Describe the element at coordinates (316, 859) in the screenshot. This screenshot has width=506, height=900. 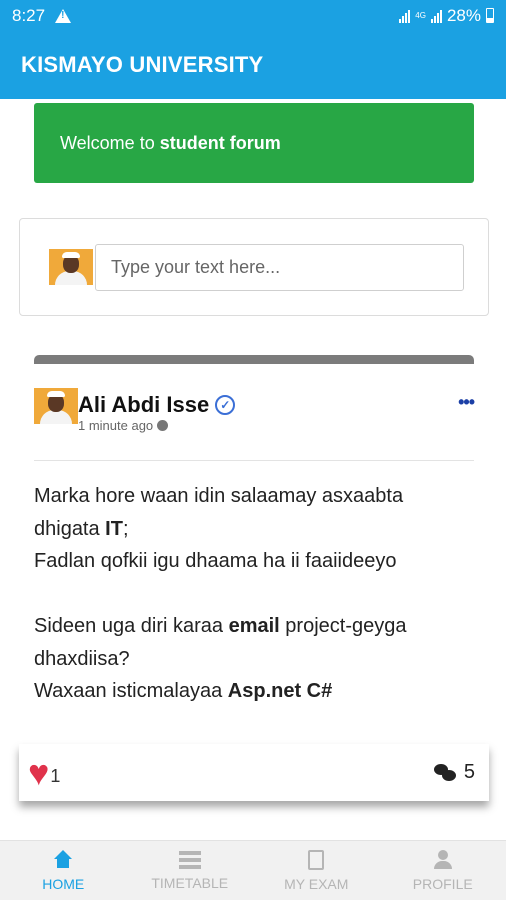
I see `exam-icon` at that location.